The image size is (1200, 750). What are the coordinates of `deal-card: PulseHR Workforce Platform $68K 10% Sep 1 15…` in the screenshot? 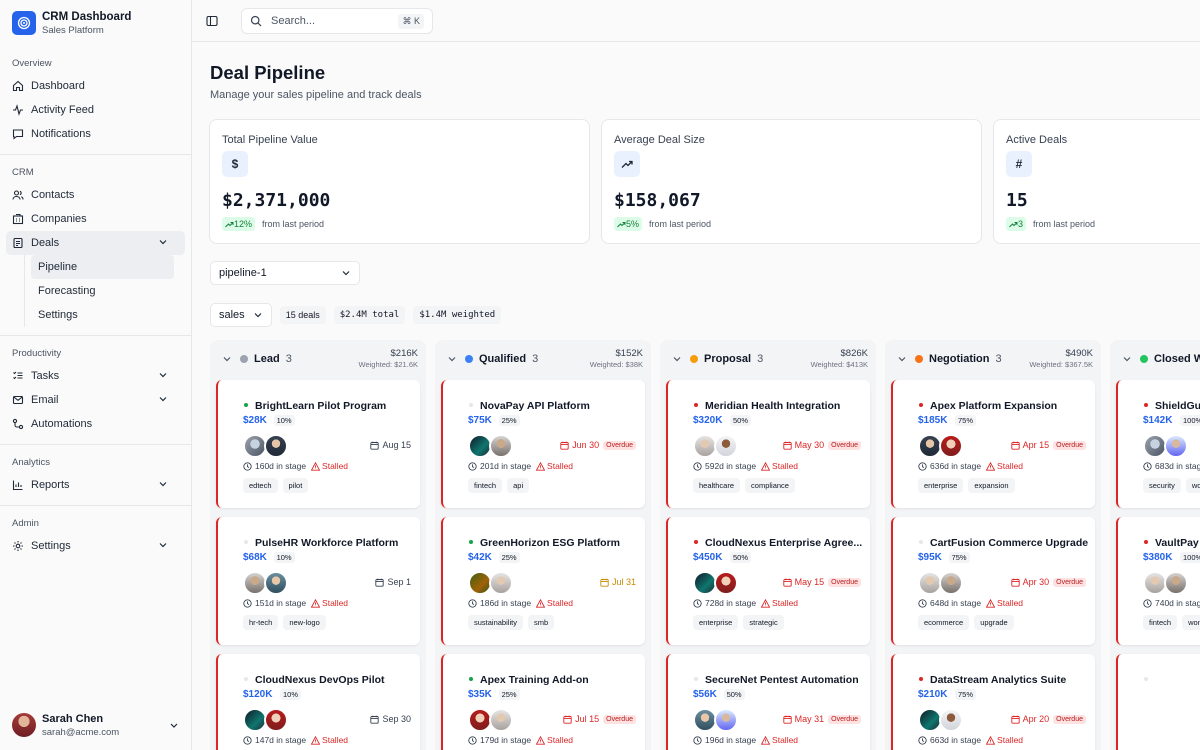 It's located at (318, 581).